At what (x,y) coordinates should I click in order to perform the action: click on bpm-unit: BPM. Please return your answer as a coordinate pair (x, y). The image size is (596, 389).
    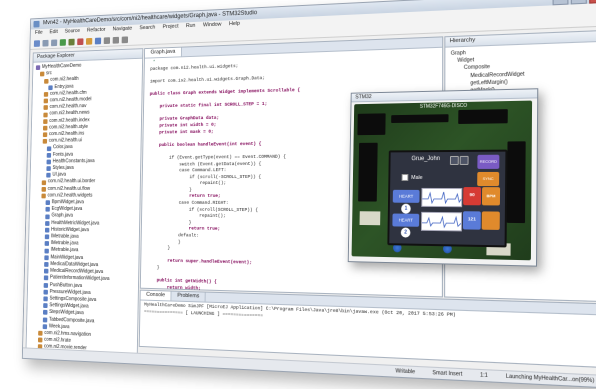
    Looking at the image, I should click on (491, 196).